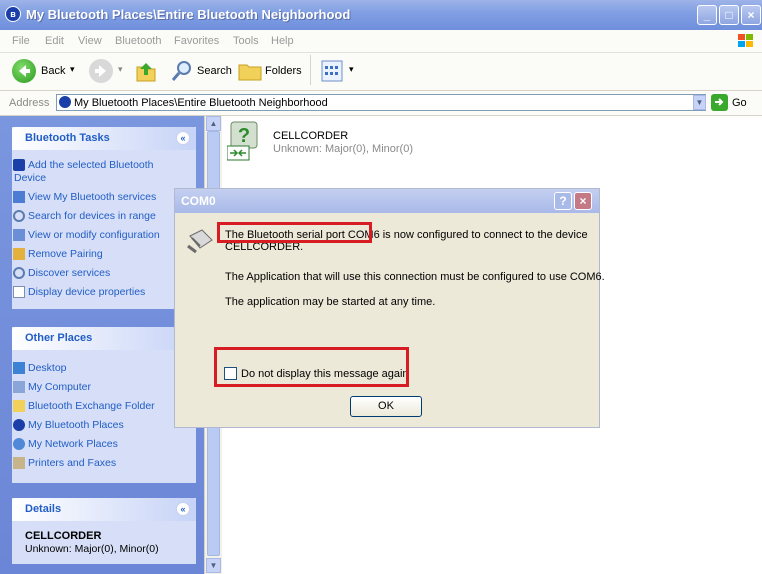 The image size is (762, 574). I want to click on folder-icon, so click(19, 406).